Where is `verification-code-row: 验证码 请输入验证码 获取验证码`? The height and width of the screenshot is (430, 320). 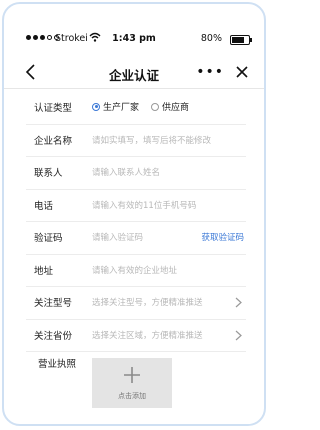
verification-code-row: 验证码 请输入验证码 获取验证码 is located at coordinates (136, 238).